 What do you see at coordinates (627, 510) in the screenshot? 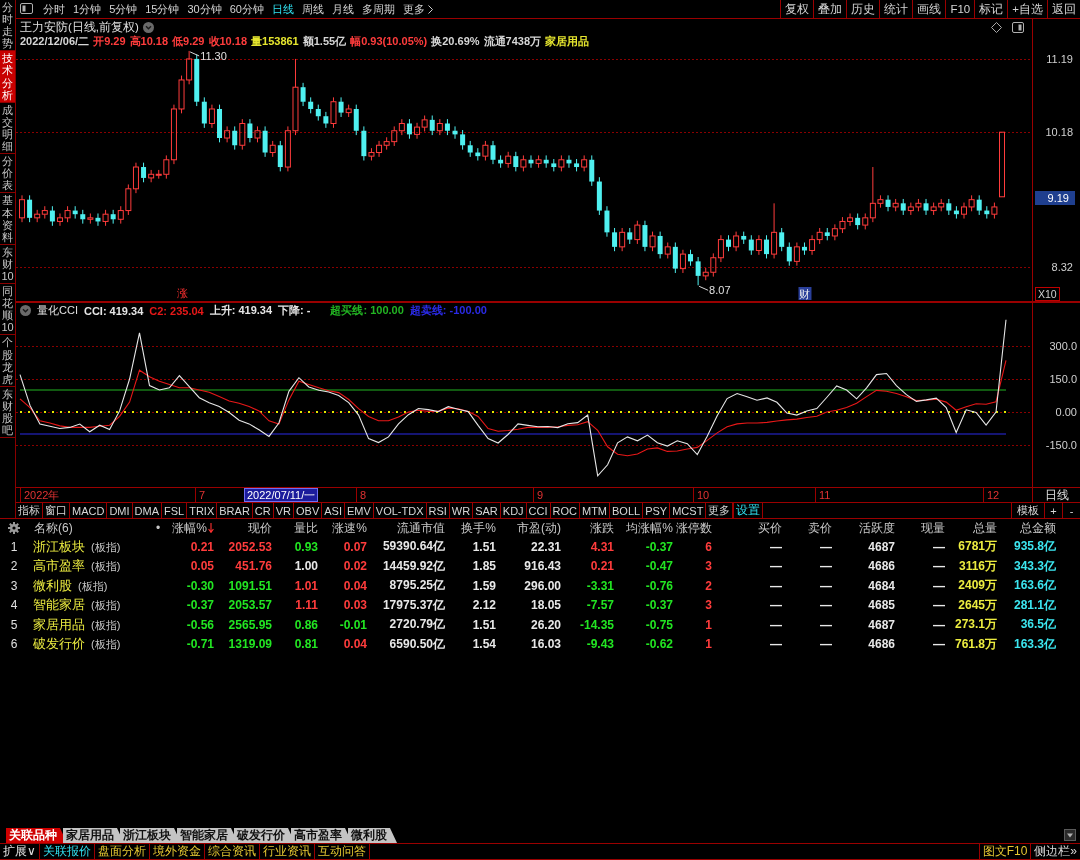
I see `indicator-tab: BOLL` at bounding box center [627, 510].